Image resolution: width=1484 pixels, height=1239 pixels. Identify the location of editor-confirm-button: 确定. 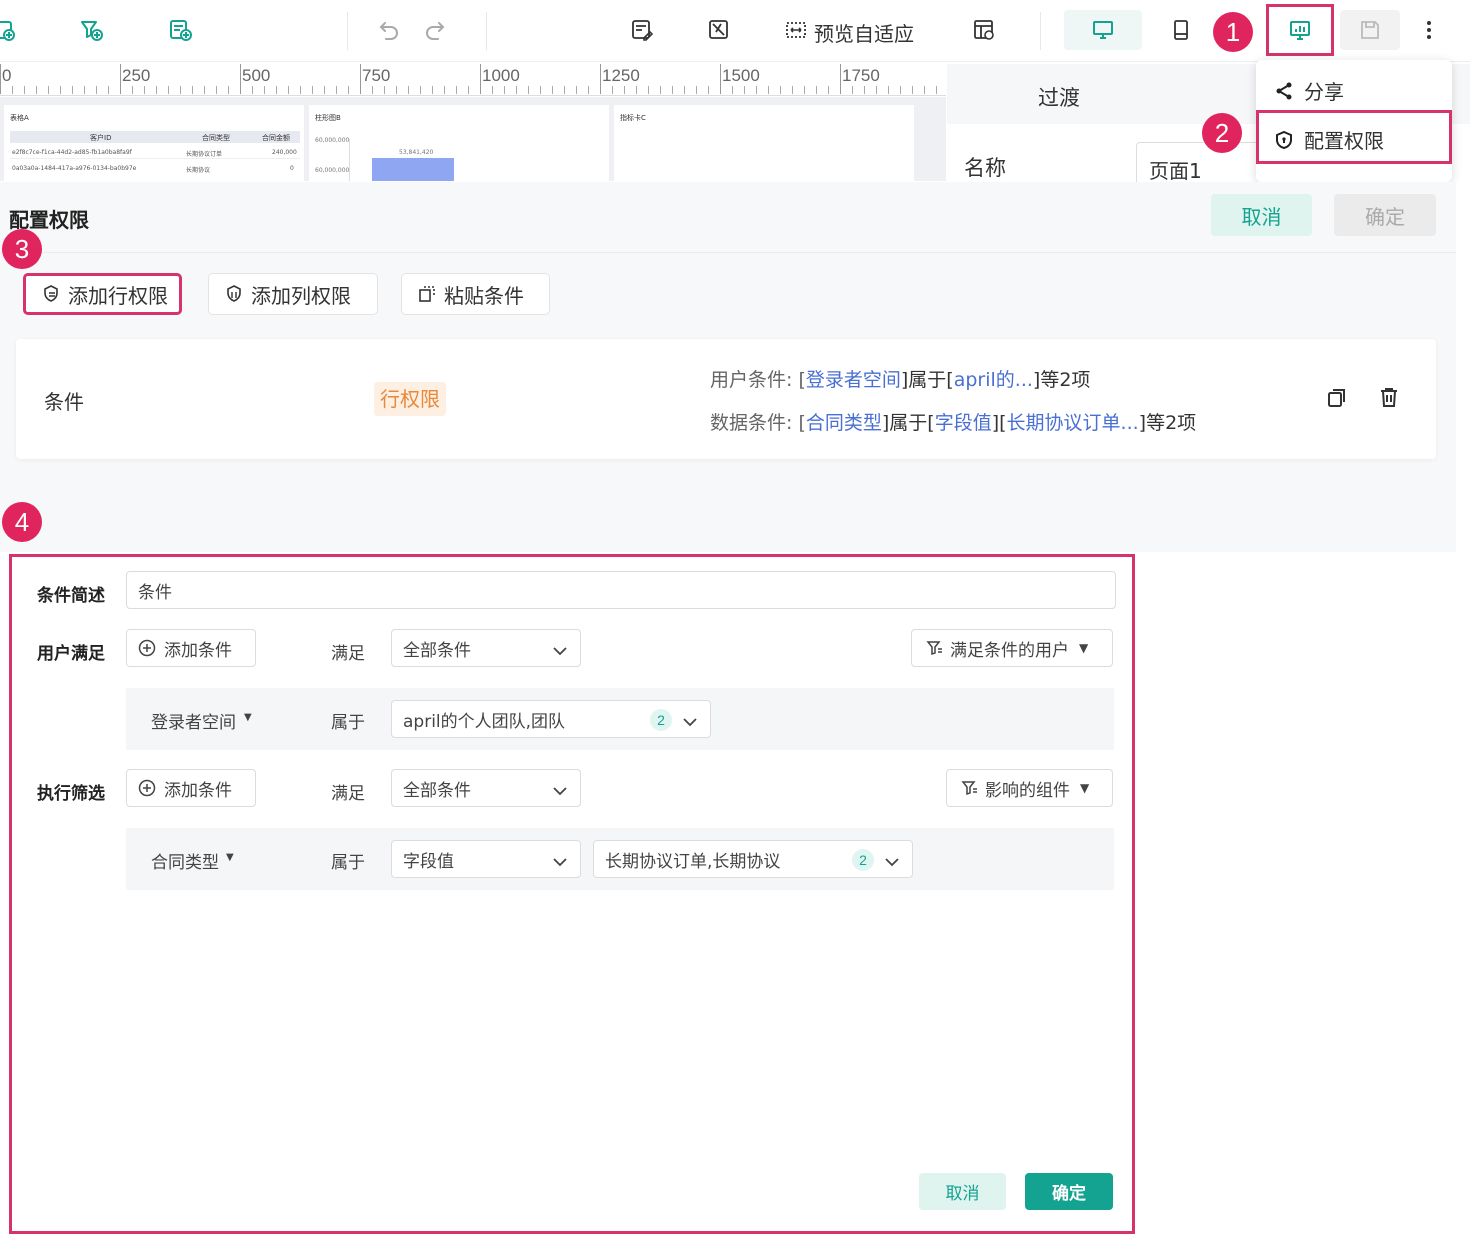
(1069, 1191).